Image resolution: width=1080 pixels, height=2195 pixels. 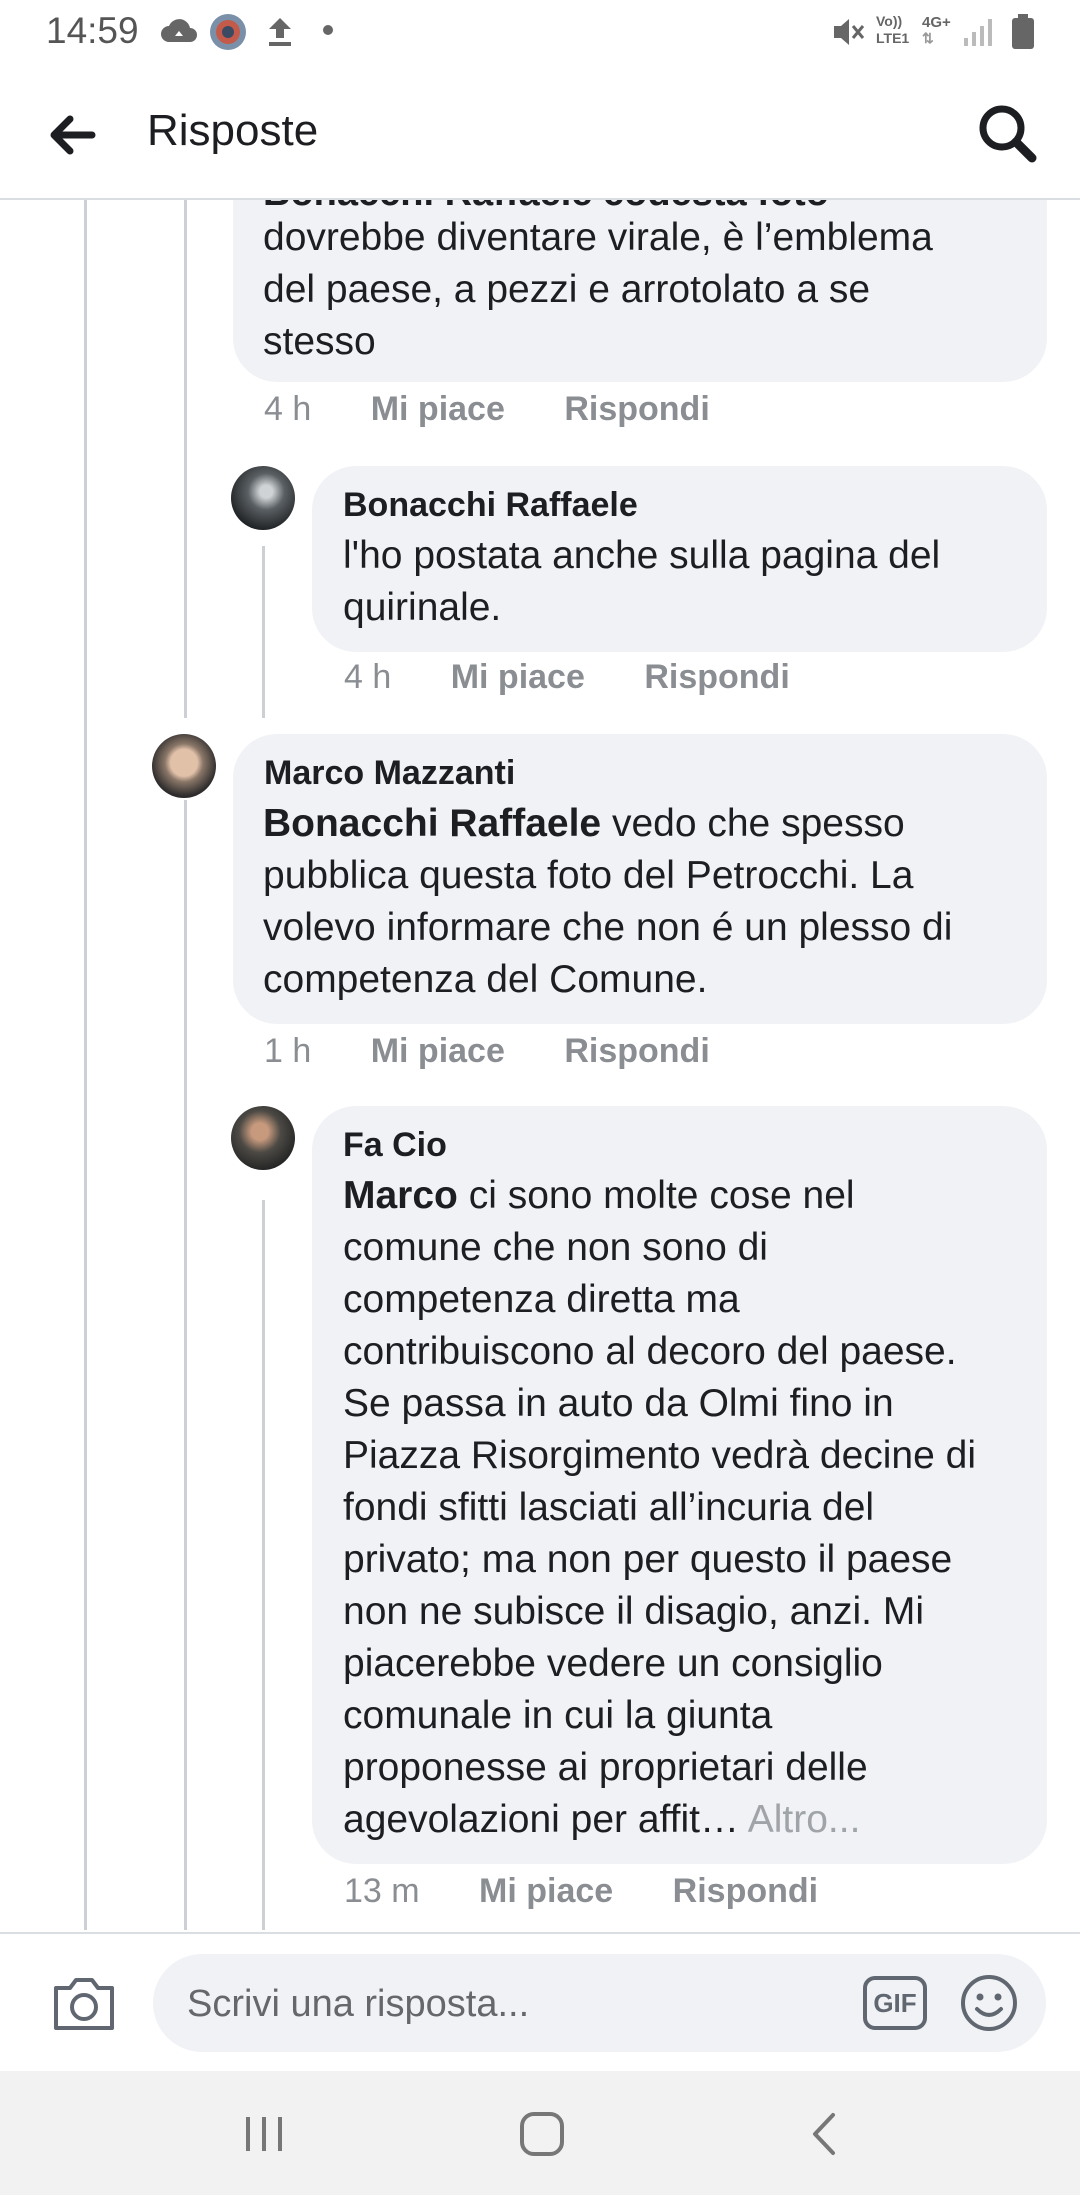 What do you see at coordinates (928, 38) in the screenshot?
I see `data-arrows-icon: ⇅` at bounding box center [928, 38].